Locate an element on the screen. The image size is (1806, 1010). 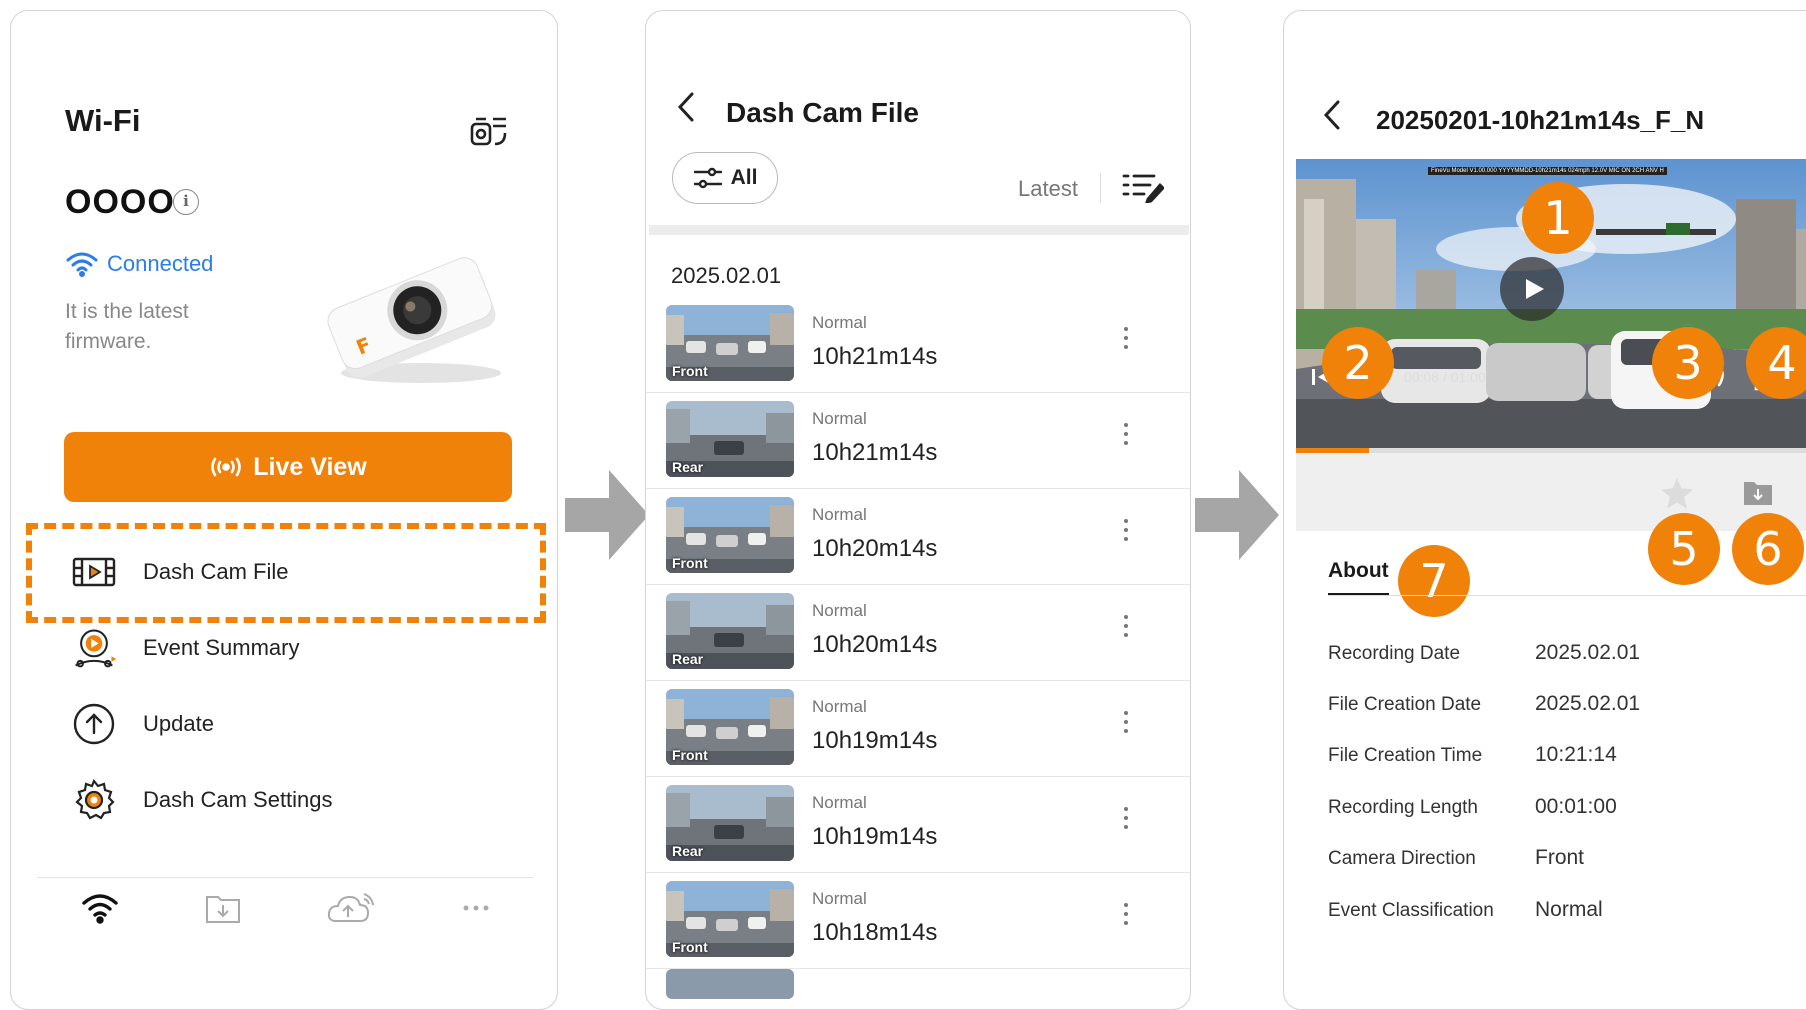
menu-item-dash-cam-settings: Dash Cam Settings is located at coordinates (202, 800).